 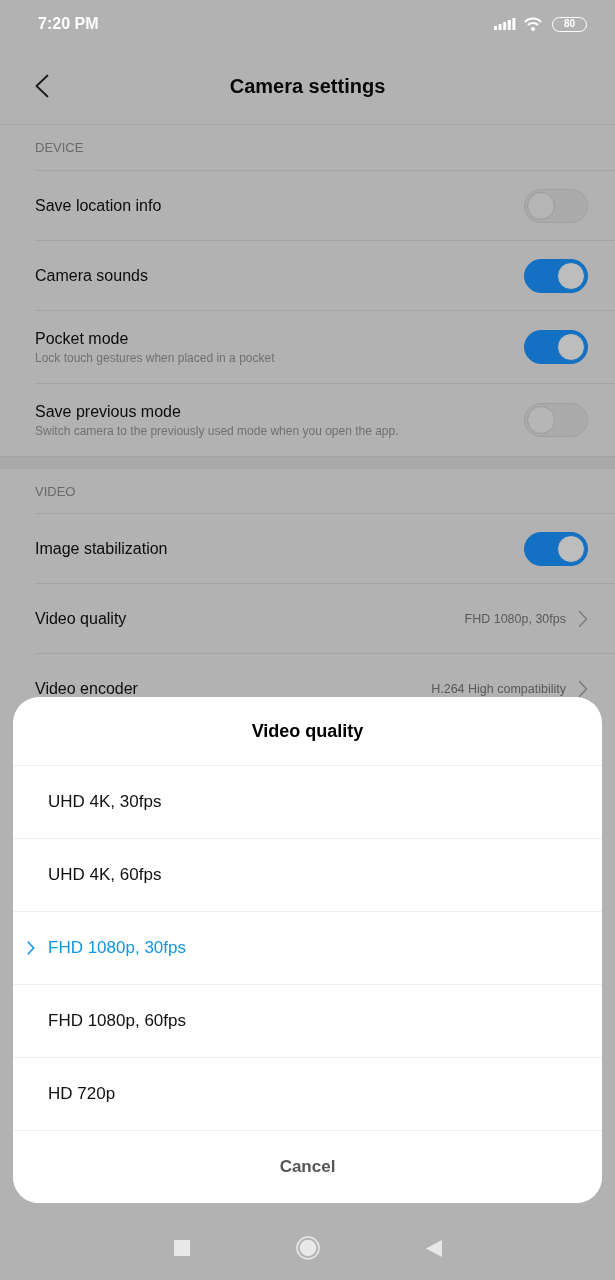 I want to click on wifi-icon, so click(x=533, y=24).